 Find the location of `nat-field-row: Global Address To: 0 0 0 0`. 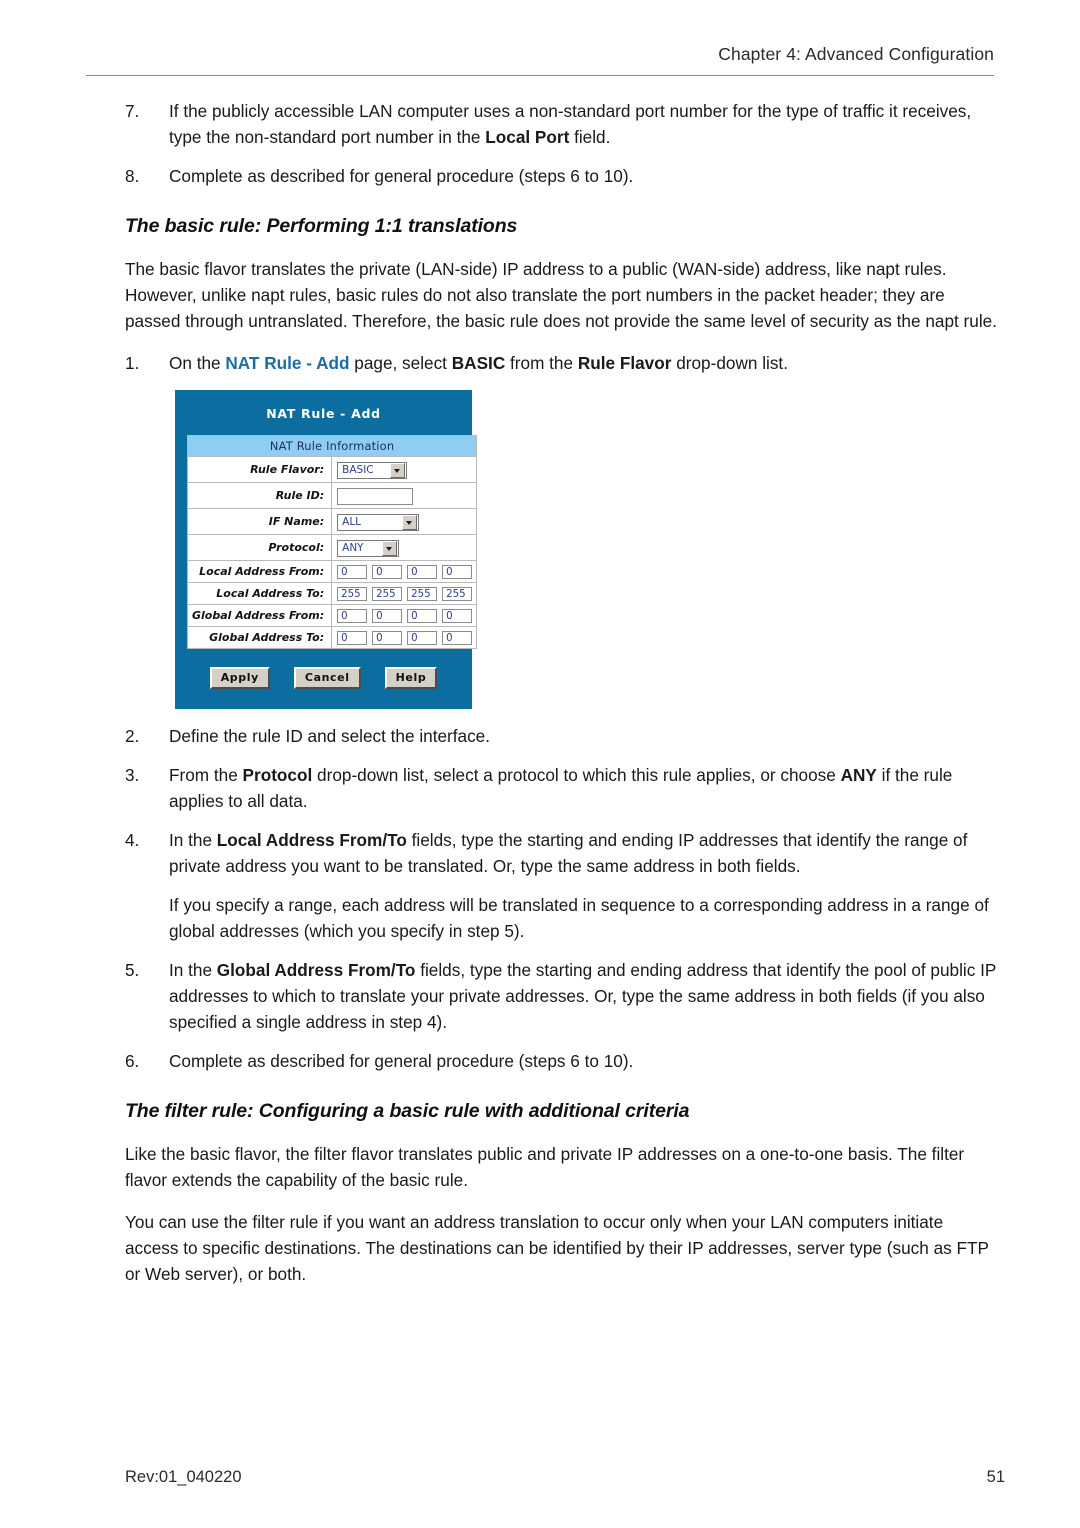

nat-field-row: Global Address To: 0 0 0 0 is located at coordinates (332, 637).